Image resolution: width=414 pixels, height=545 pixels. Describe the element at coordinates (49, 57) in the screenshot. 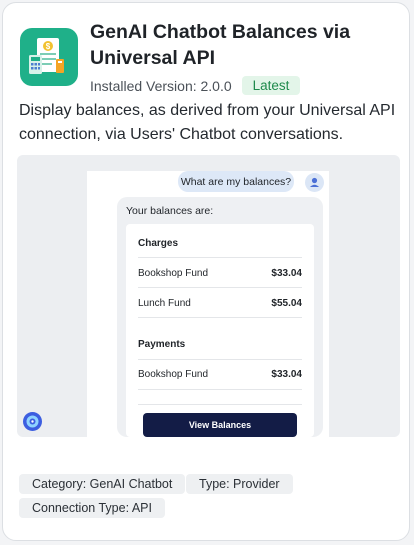

I see `finance-document-icon: $` at that location.